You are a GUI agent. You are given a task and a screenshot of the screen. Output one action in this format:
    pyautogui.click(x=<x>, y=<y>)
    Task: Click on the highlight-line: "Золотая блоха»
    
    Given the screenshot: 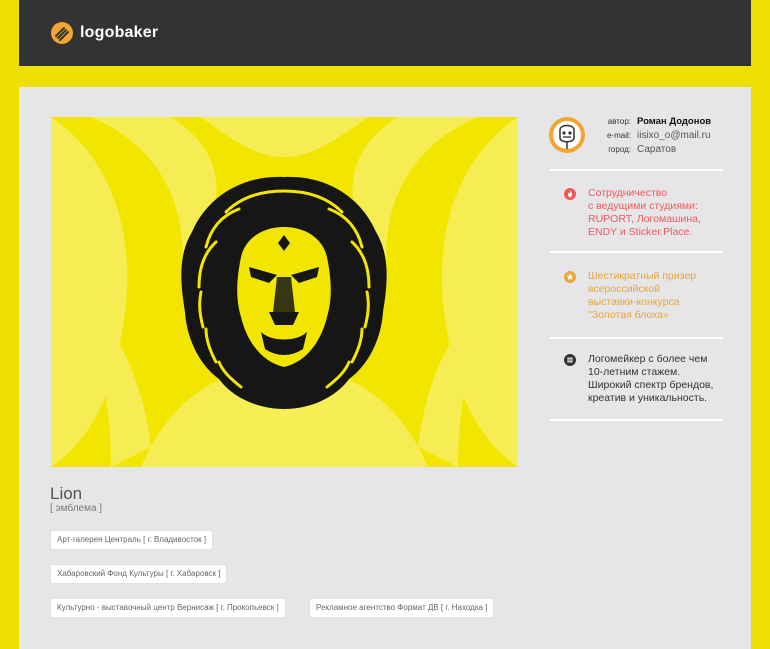 What is the action you would take?
    pyautogui.click(x=628, y=315)
    